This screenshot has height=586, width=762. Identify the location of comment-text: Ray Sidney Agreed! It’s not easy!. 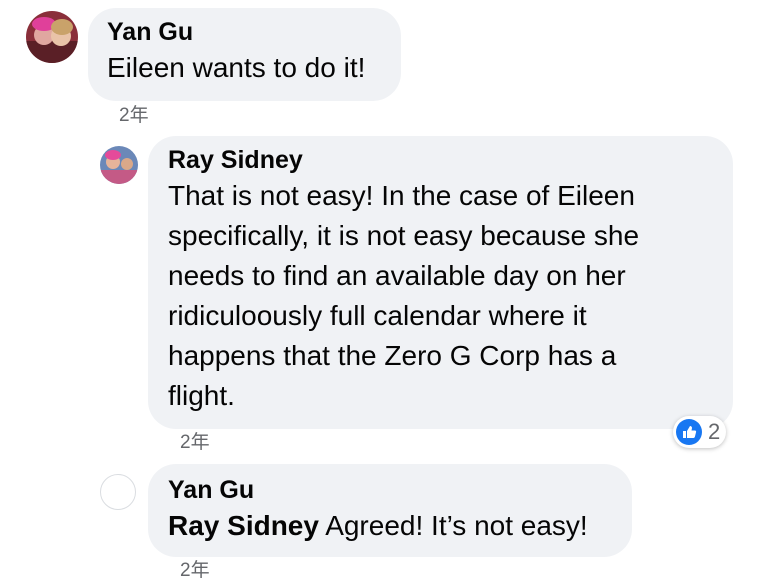
(378, 526).